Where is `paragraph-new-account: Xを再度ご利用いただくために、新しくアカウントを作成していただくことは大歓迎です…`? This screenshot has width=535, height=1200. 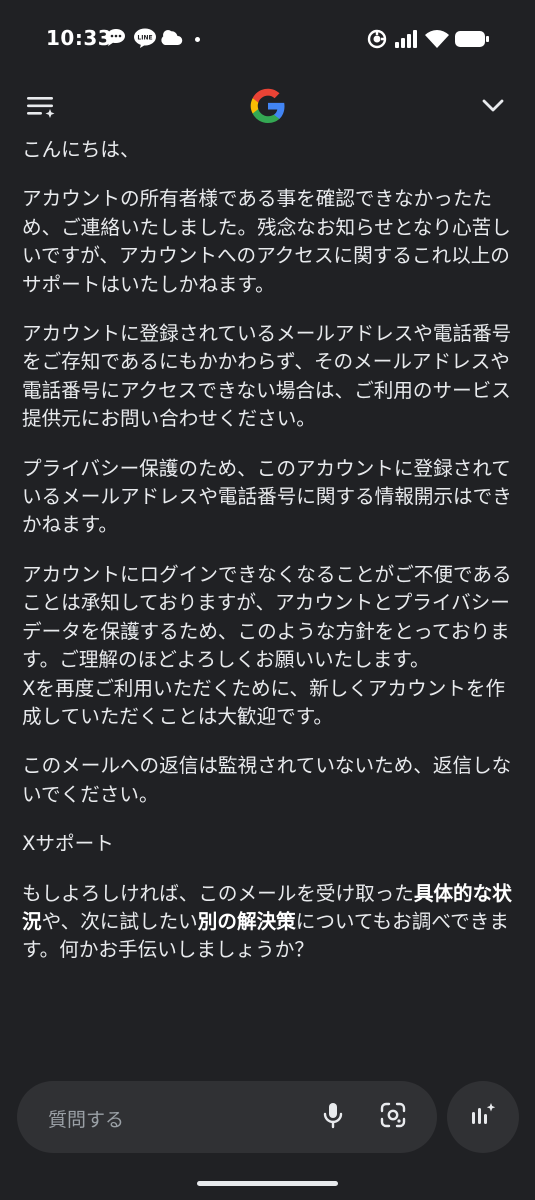 paragraph-new-account: Xを再度ご利用いただくために、新しくアカウントを作成していただくことは大歓迎です… is located at coordinates (264, 702).